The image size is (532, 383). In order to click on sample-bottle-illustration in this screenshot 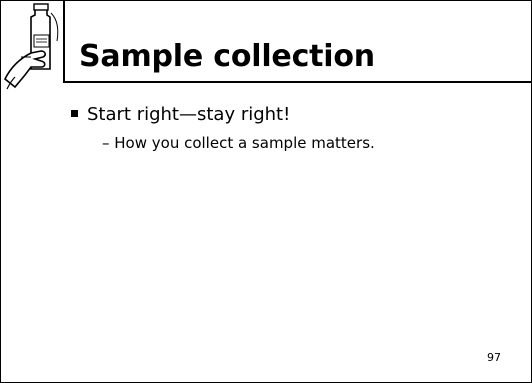, I will do `click(34, 50)`.